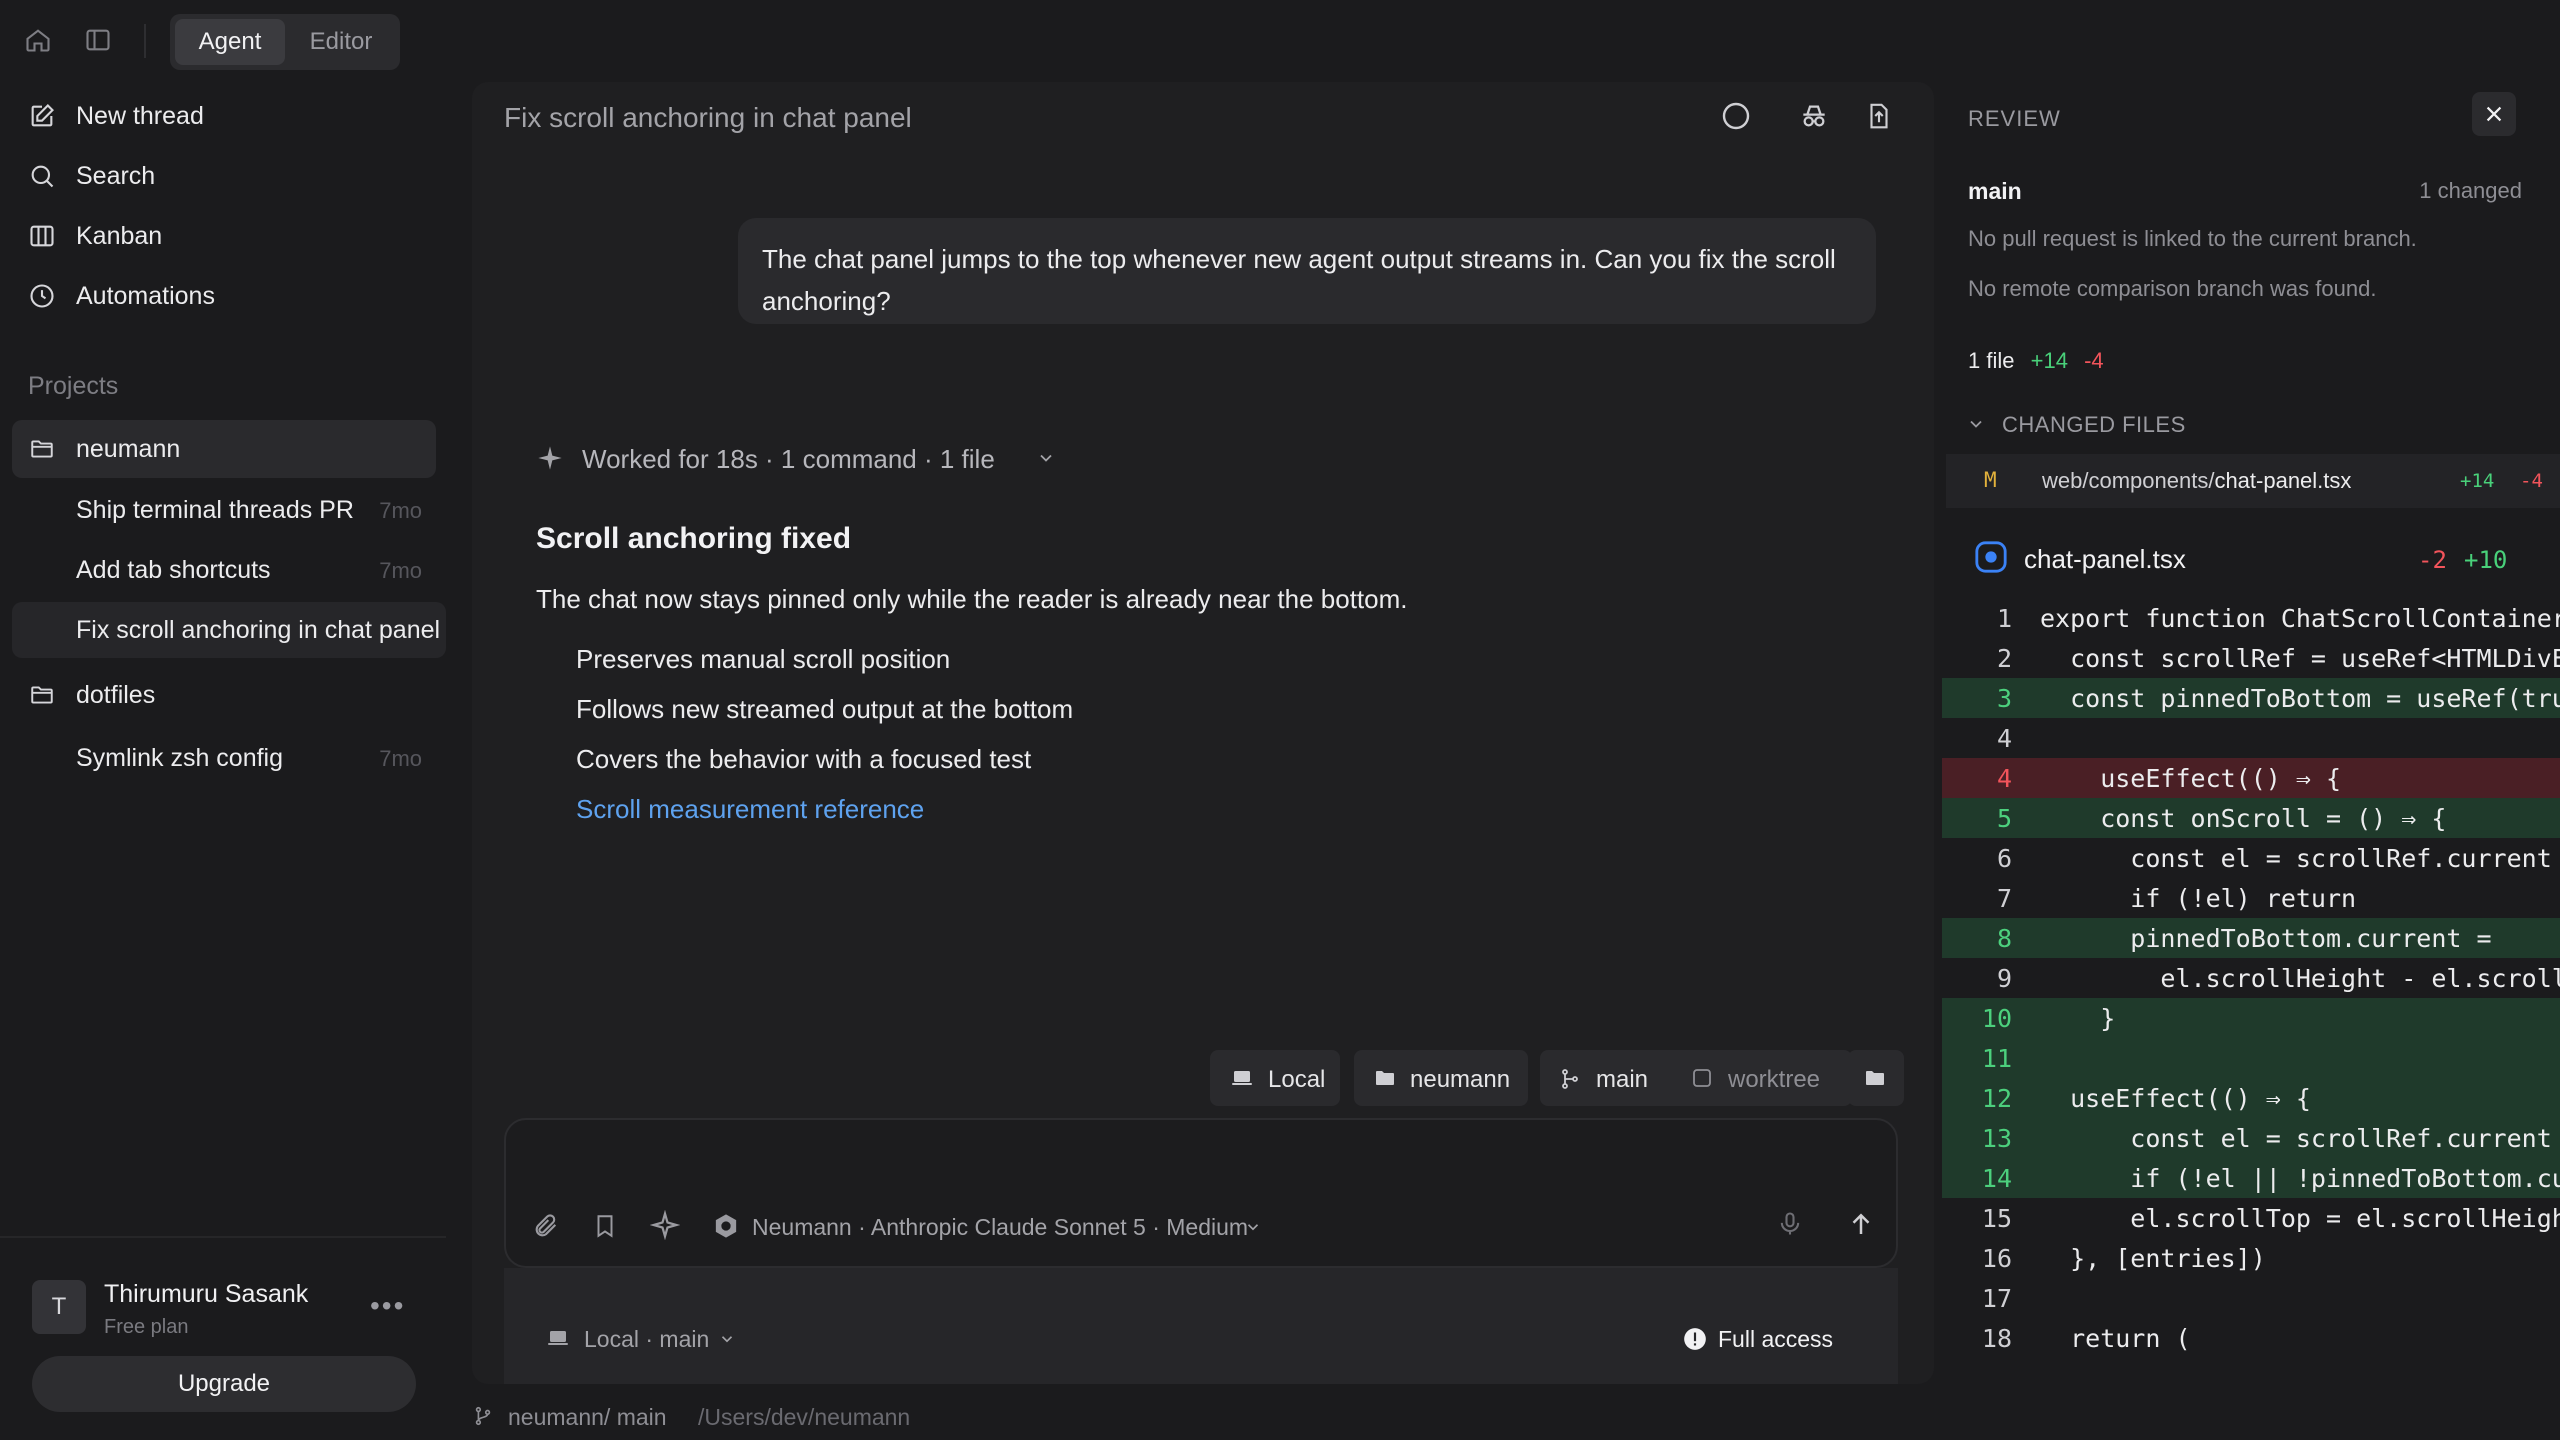 This screenshot has width=2560, height=1440. What do you see at coordinates (2004, 858) in the screenshot?
I see `line-number: 6` at bounding box center [2004, 858].